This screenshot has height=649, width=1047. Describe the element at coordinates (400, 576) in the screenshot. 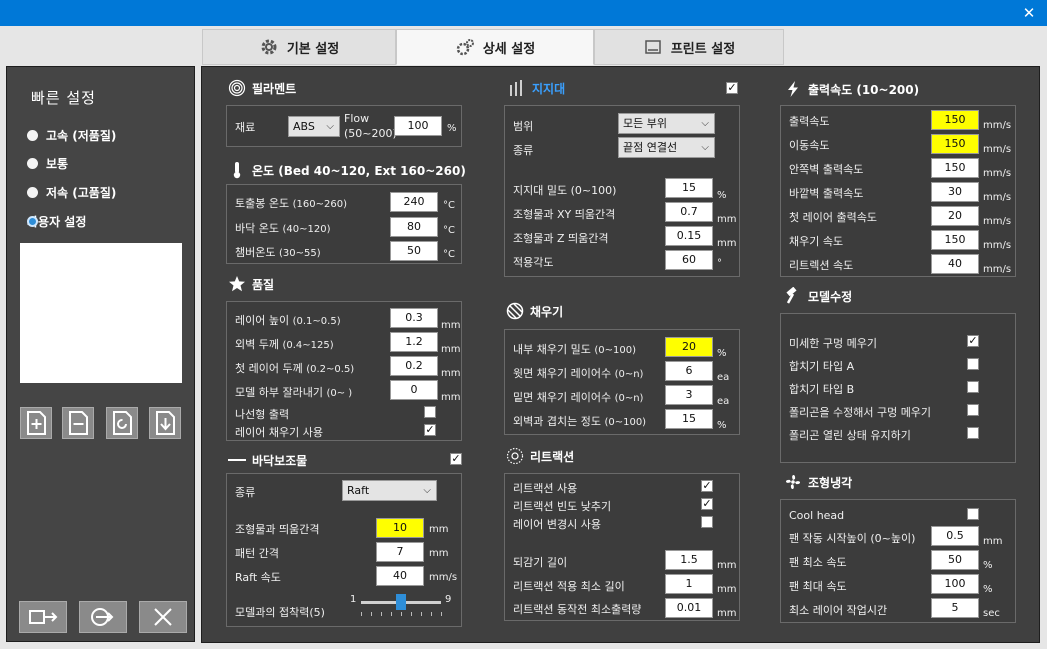

I see `raft-speed-input: 40` at that location.